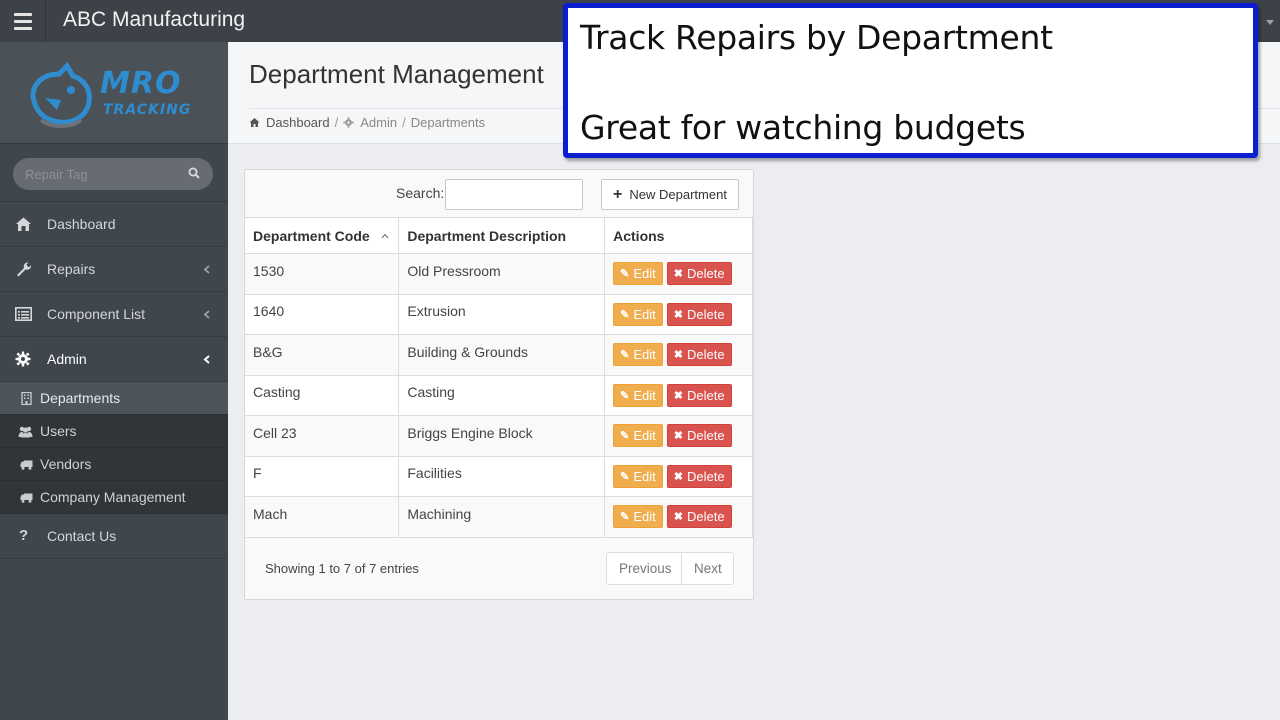 The height and width of the screenshot is (720, 1280). Describe the element at coordinates (803, 127) in the screenshot. I see `callout-subline: Great for watching budgets` at that location.